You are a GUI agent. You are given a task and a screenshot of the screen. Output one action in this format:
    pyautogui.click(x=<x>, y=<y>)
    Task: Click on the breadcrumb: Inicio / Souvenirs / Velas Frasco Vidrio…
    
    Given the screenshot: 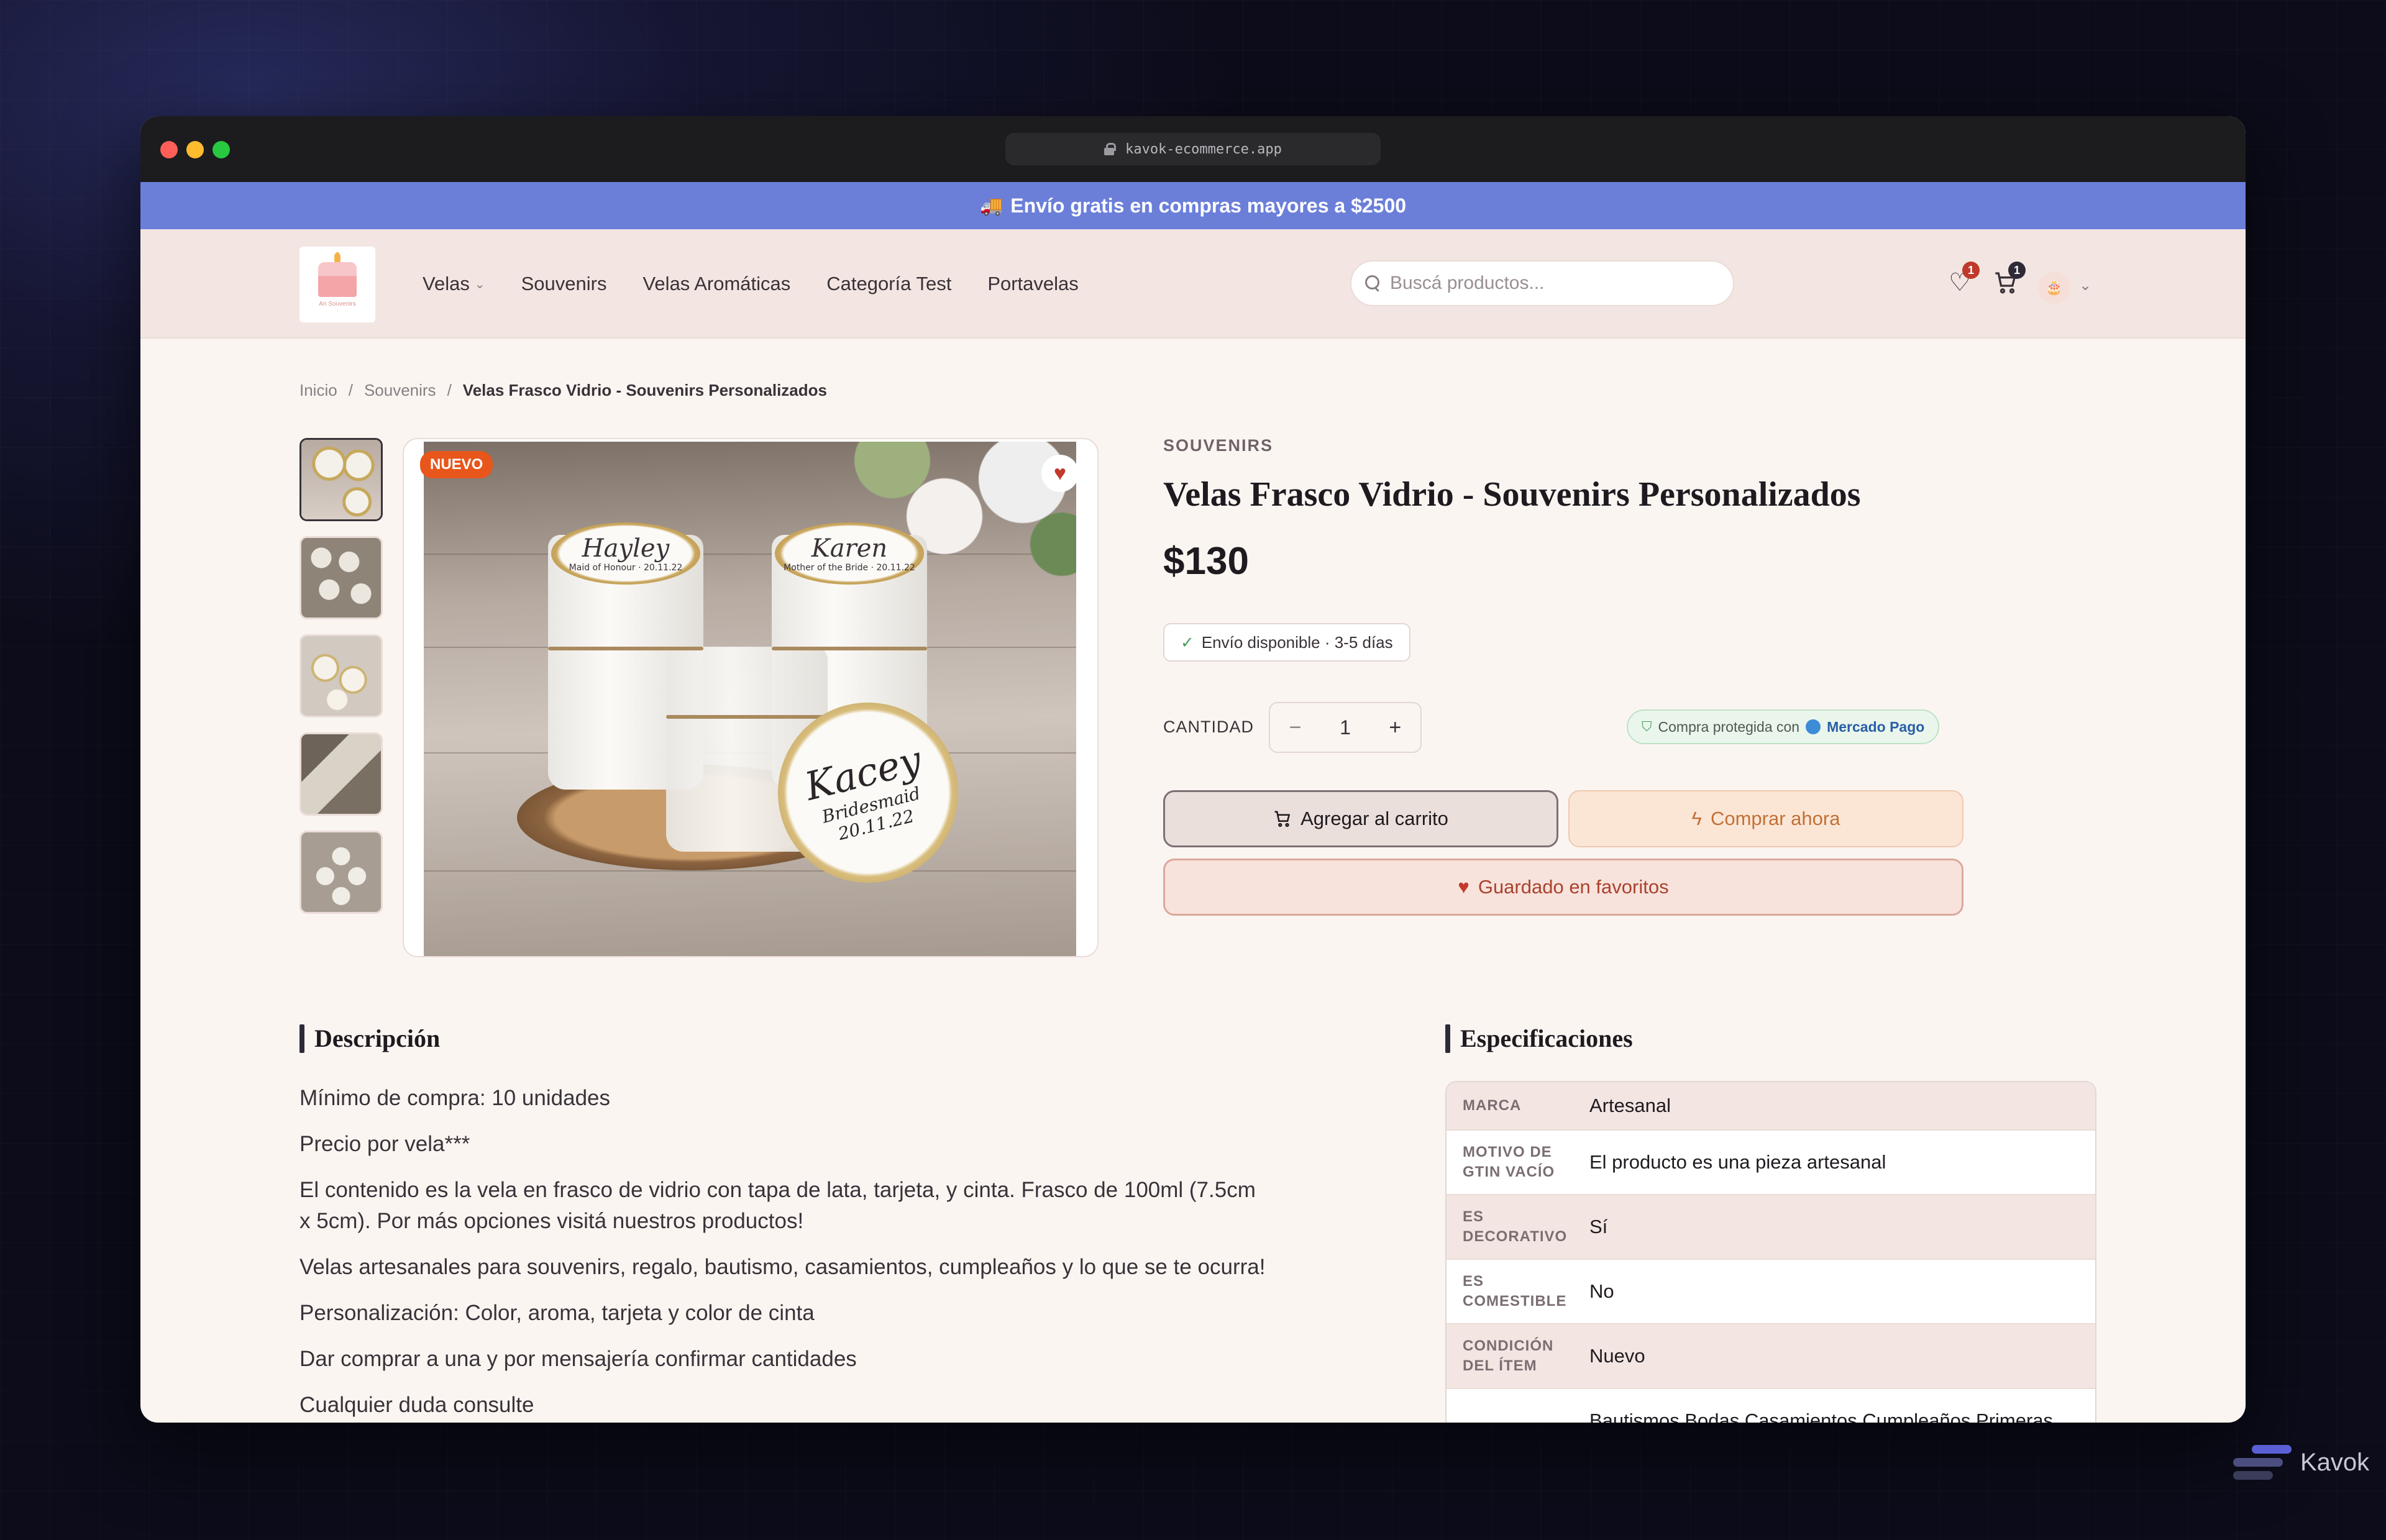 What is the action you would take?
    pyautogui.click(x=563, y=390)
    